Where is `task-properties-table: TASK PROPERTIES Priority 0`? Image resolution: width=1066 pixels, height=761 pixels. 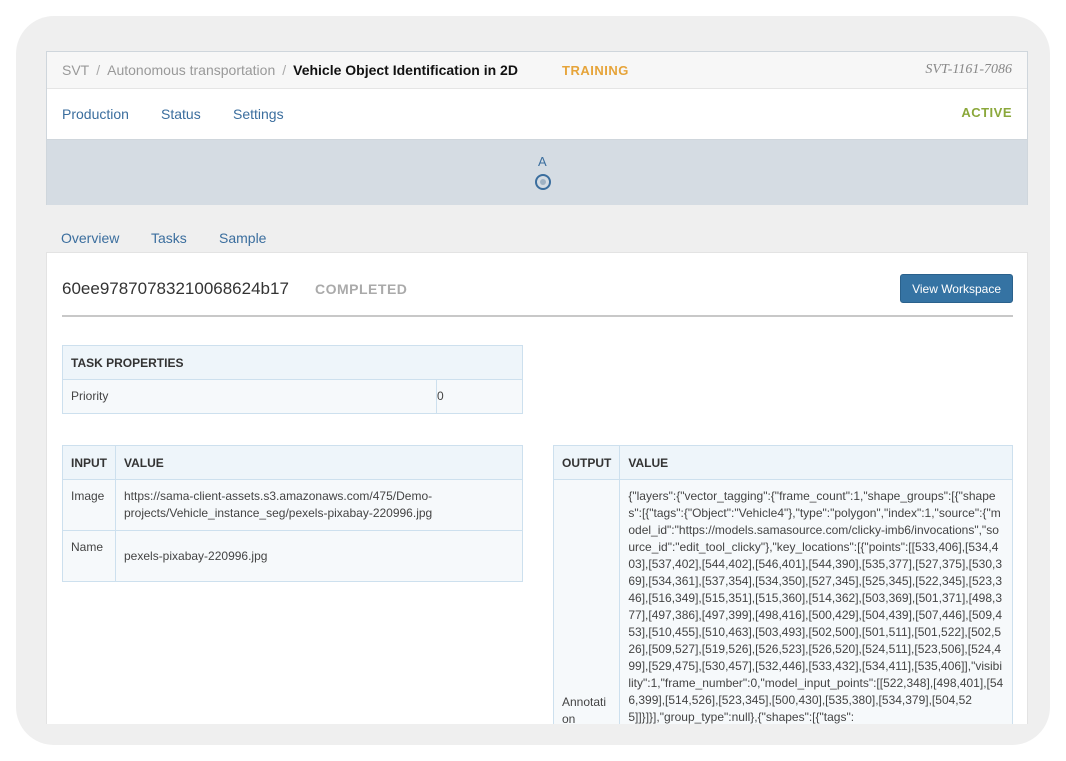
task-properties-table: TASK PROPERTIES Priority 0 is located at coordinates (292, 379).